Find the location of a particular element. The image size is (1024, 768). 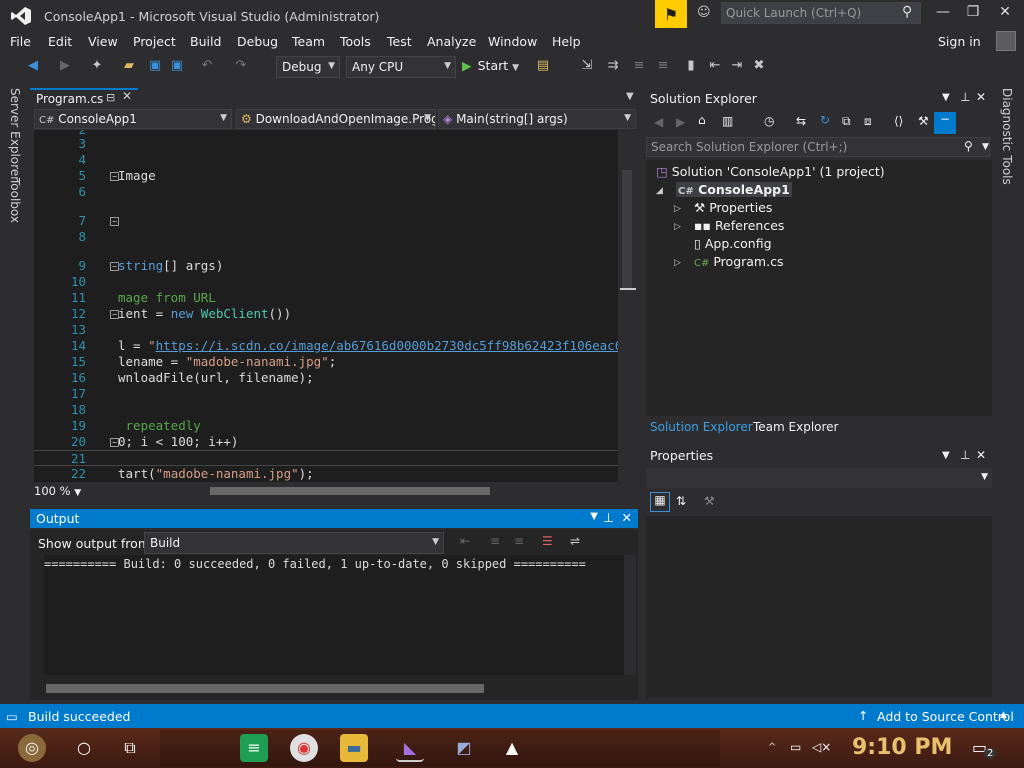

property-pages-icon: ⚒ is located at coordinates (709, 501).